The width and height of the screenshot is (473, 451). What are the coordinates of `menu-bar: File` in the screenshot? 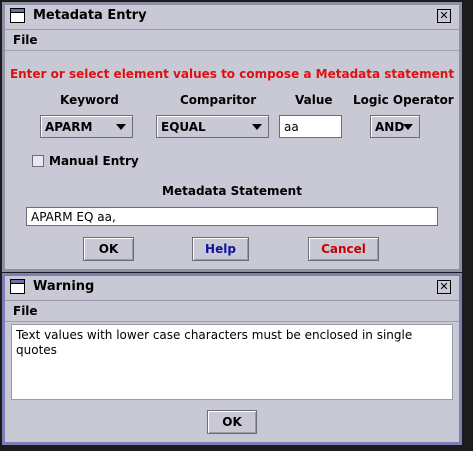 It's located at (232, 40).